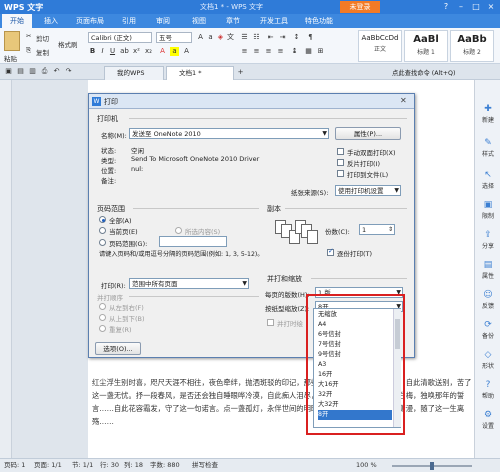  Describe the element at coordinates (294, 51) in the screenshot. I see `line-spacing-icon: ↨` at that location.